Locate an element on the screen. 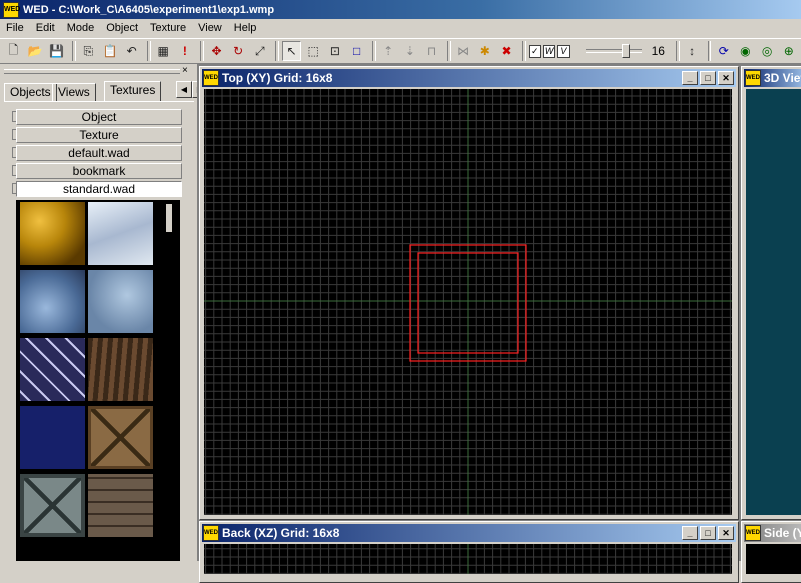  side-view-canvas is located at coordinates (773, 559).